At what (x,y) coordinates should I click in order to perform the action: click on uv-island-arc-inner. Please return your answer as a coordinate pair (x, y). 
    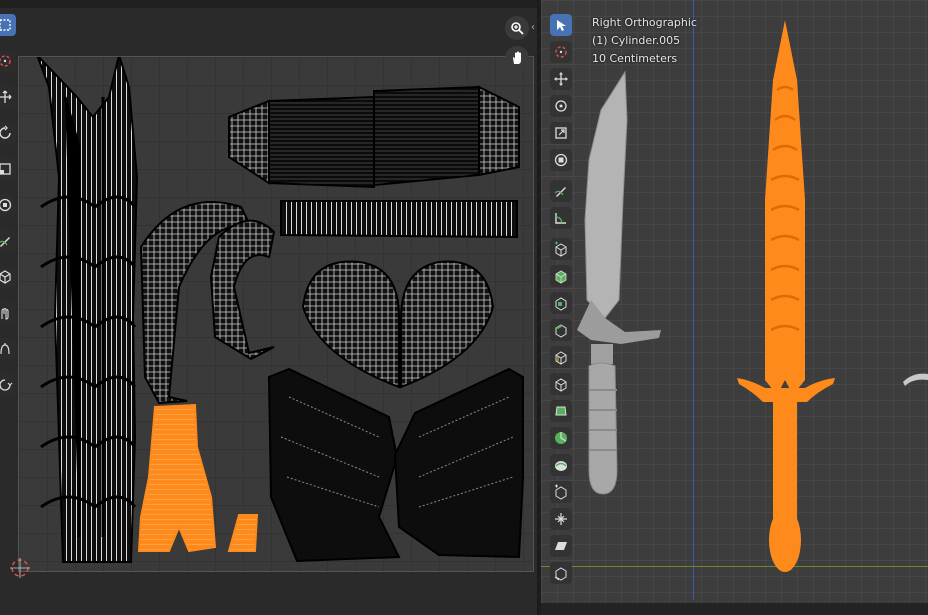
    Looking at the image, I should click on (242, 290).